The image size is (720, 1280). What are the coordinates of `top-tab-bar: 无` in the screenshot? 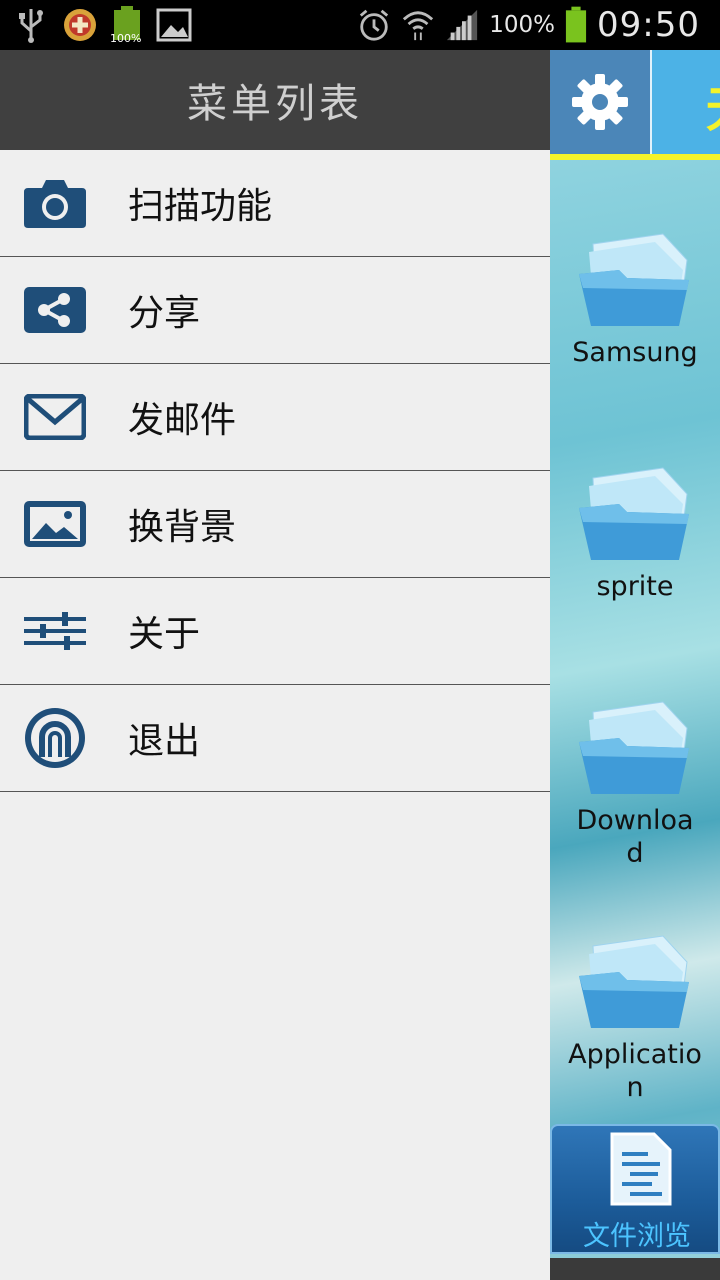 It's located at (635, 102).